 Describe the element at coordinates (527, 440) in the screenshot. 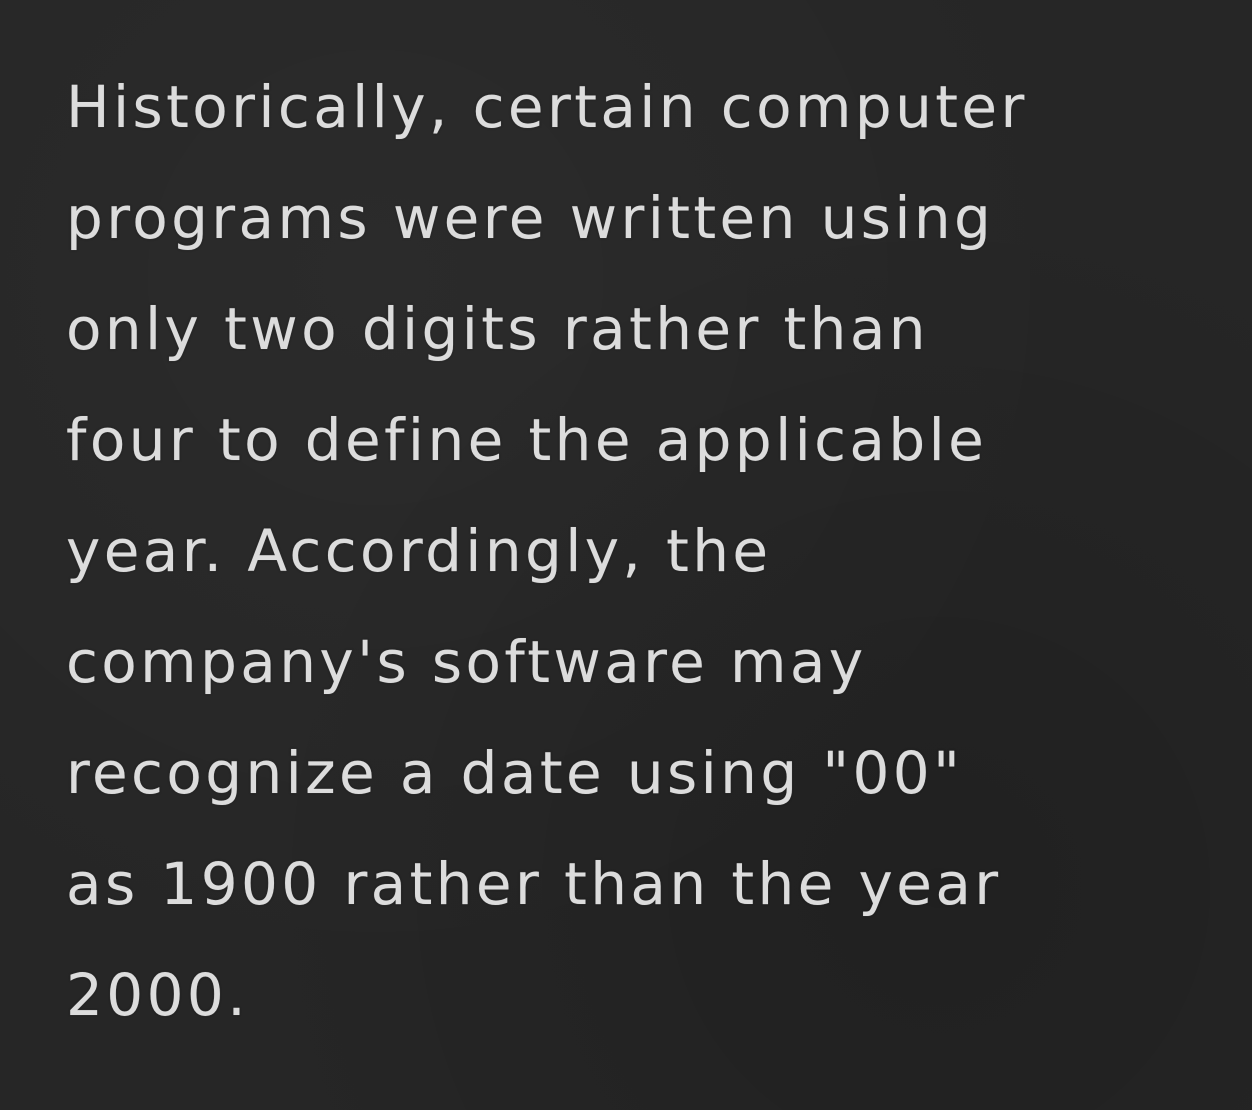

I see `paragraph-line: four to define the applicable` at that location.